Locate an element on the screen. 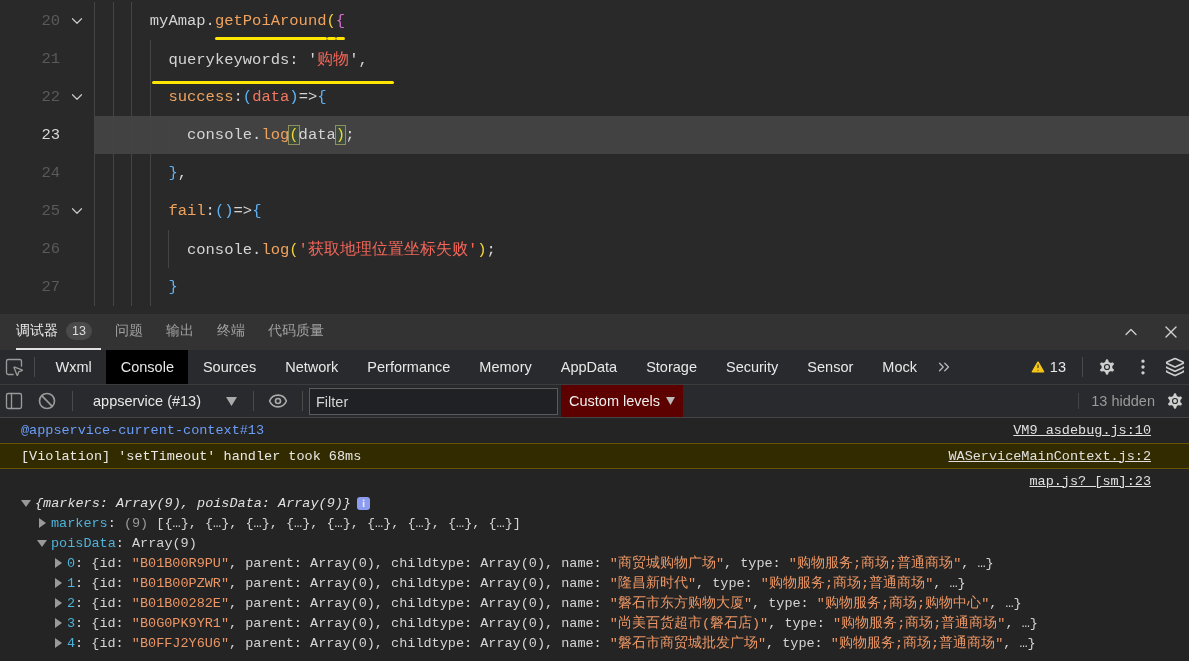 The height and width of the screenshot is (661, 1189). devtools-tab: Sources is located at coordinates (229, 367).